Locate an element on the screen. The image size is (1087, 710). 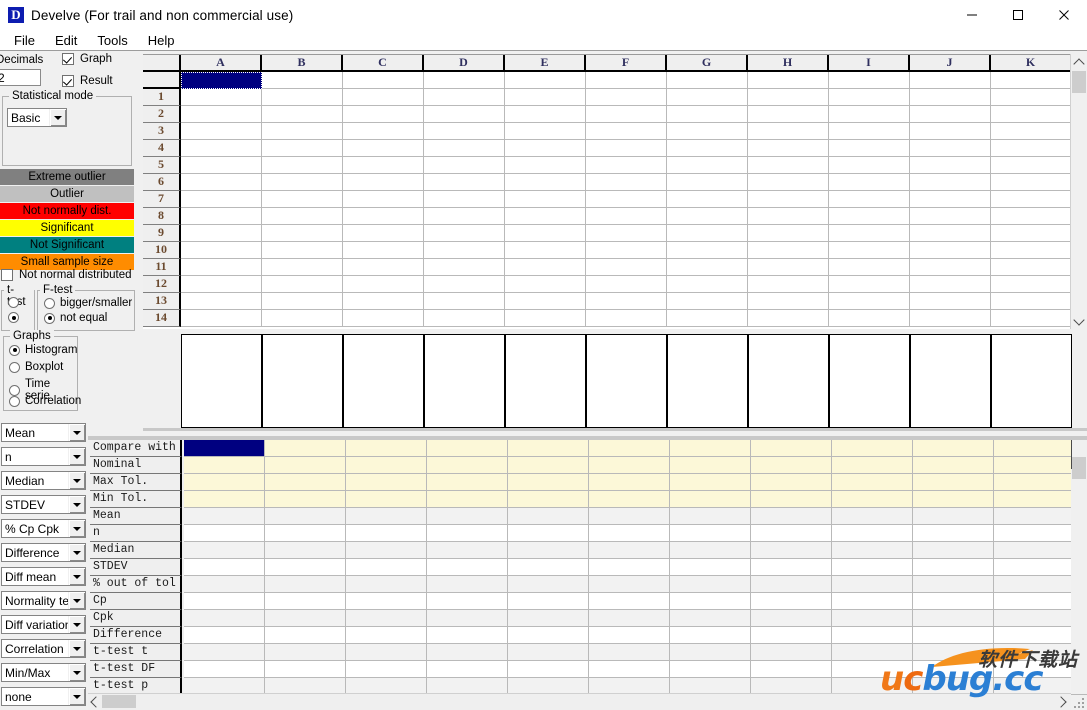
scroll-down-icon is located at coordinates (1079, 321).